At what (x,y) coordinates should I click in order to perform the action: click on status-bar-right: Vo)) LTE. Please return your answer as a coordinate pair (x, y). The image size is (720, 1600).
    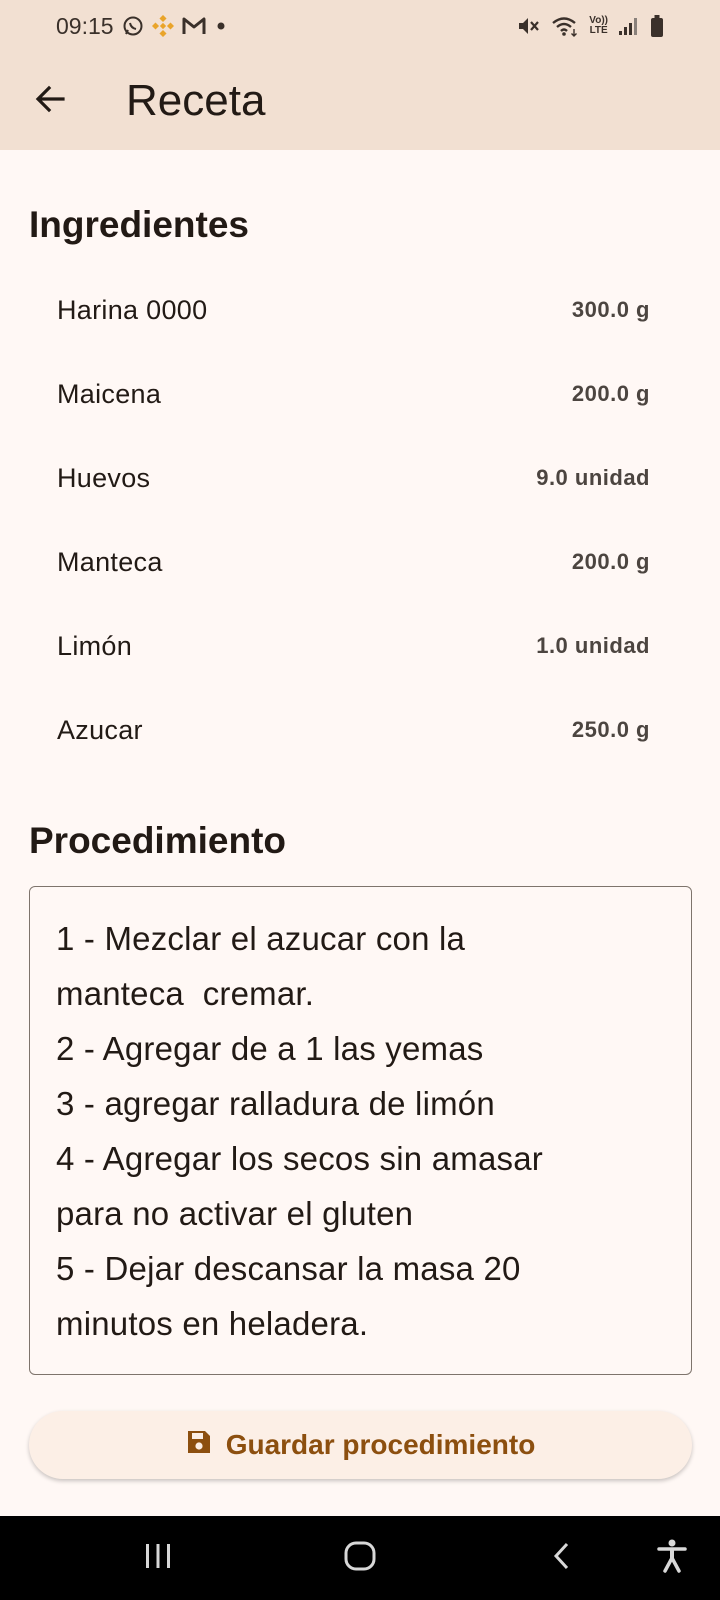
    Looking at the image, I should click on (590, 26).